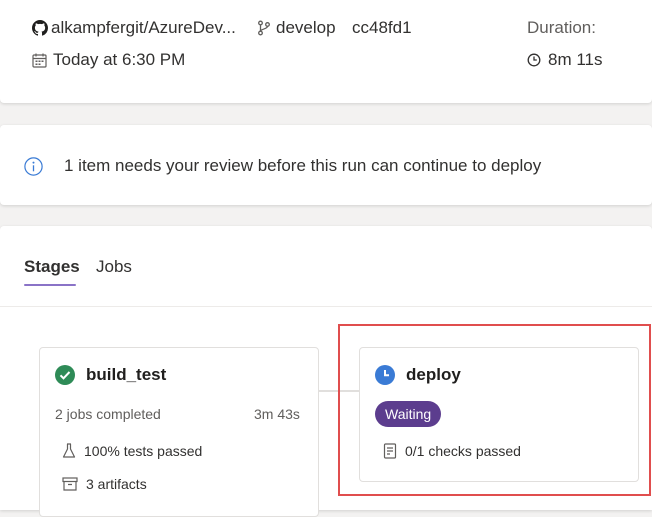 The height and width of the screenshot is (517, 652). I want to click on checks-link: 0/1 checks passed, so click(452, 451).